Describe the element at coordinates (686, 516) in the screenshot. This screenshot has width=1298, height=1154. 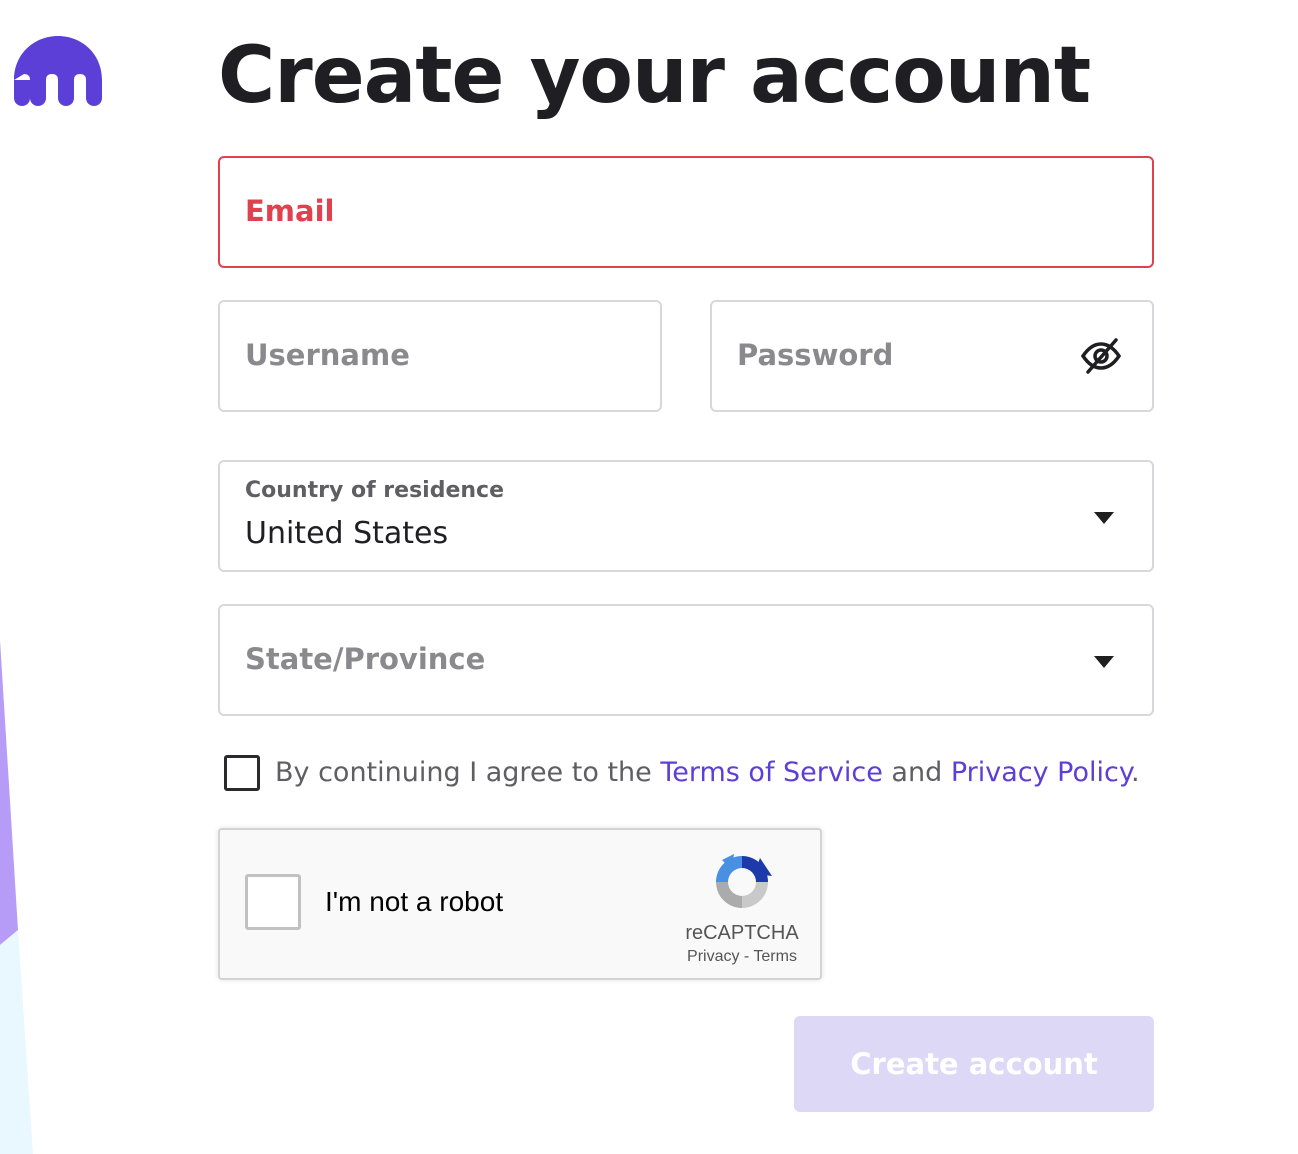
I see `country-select: Country of residence United States` at that location.